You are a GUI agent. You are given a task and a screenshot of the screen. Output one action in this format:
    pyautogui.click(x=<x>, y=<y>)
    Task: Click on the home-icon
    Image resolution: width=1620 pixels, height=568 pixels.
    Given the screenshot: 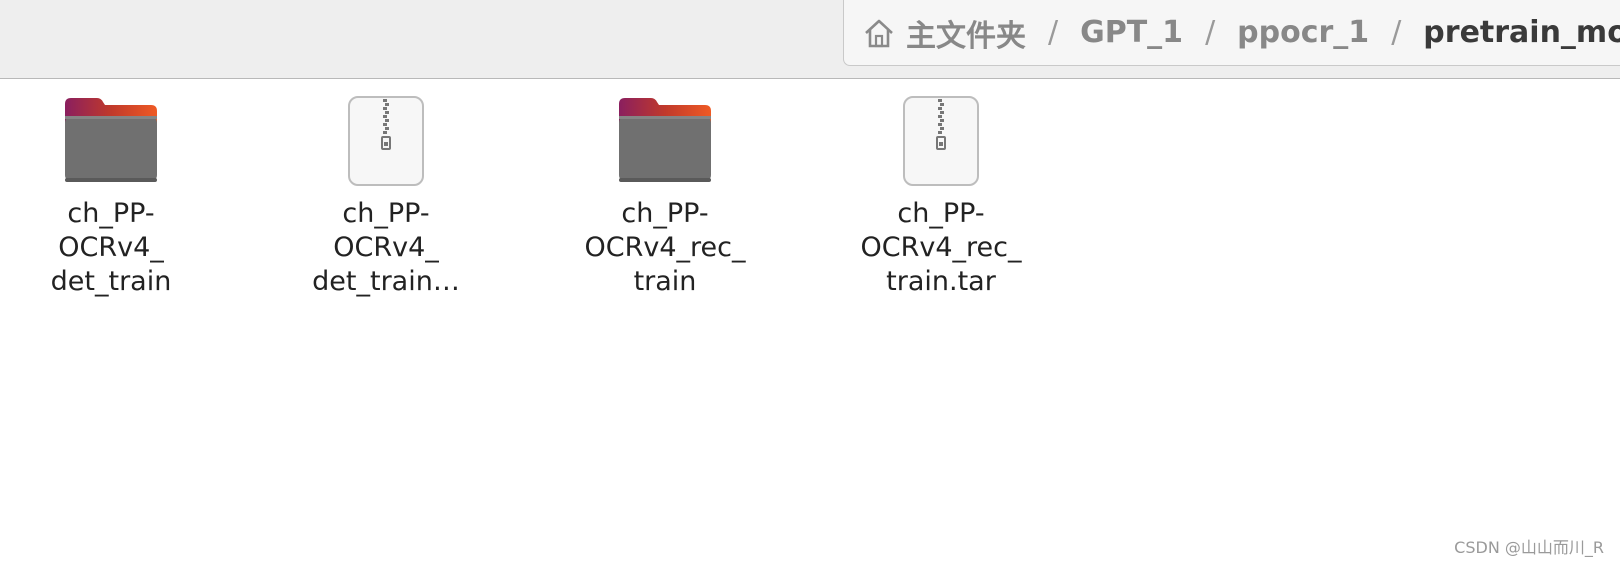 What is the action you would take?
    pyautogui.click(x=879, y=33)
    